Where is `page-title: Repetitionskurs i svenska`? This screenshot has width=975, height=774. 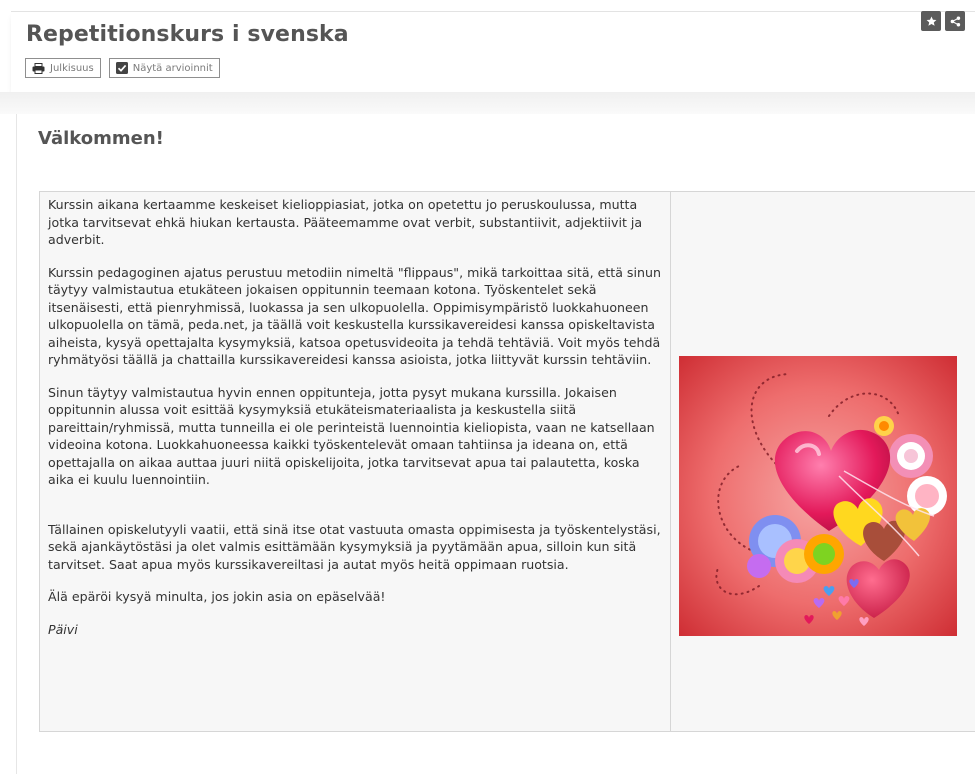
page-title: Repetitionskurs i svenska is located at coordinates (187, 34).